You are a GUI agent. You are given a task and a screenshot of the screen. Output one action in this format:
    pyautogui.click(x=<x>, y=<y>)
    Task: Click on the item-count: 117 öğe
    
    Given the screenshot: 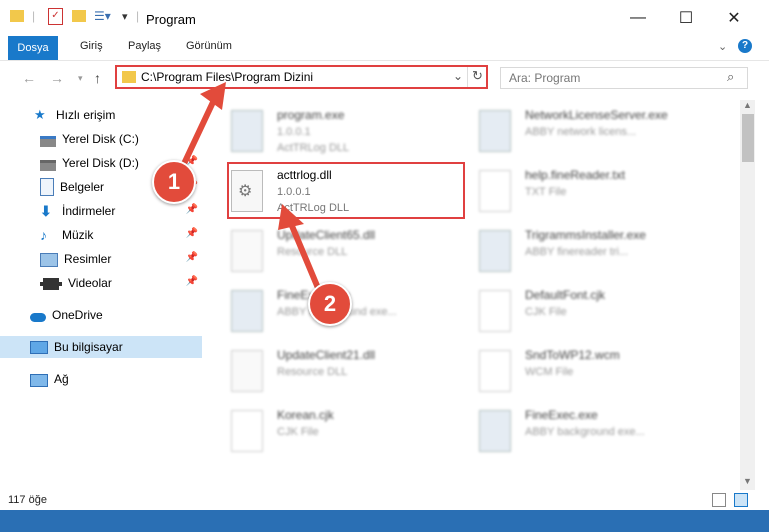 What is the action you would take?
    pyautogui.click(x=27, y=500)
    